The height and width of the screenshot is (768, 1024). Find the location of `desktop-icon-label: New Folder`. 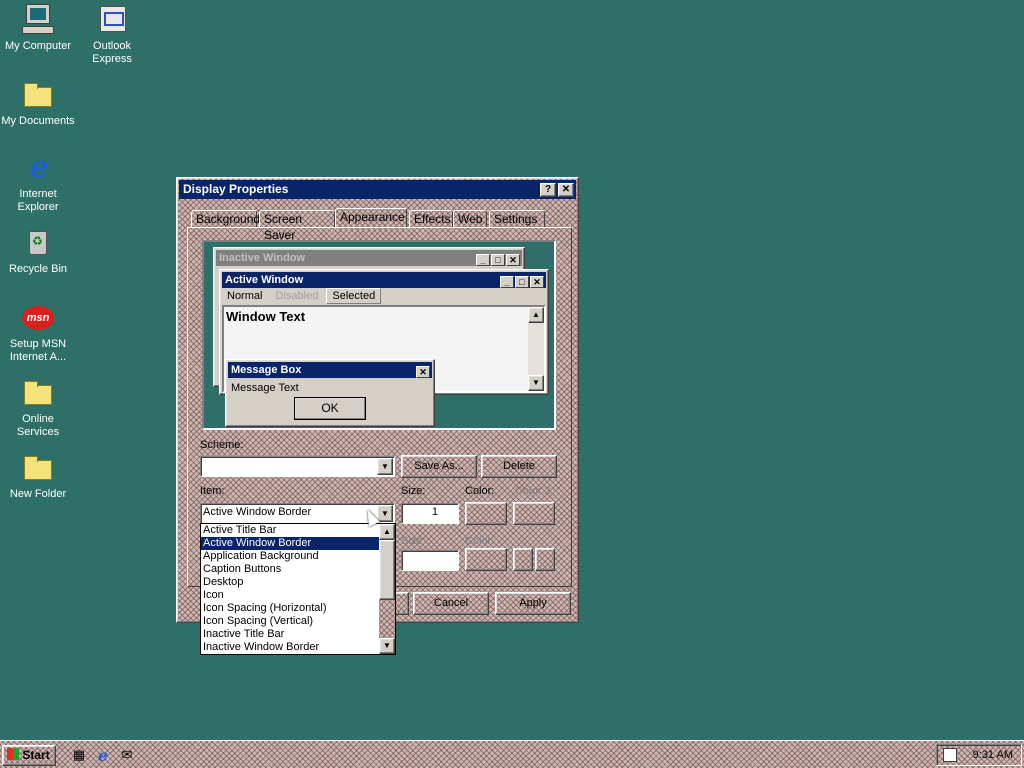

desktop-icon-label: New Folder is located at coordinates (38, 494).